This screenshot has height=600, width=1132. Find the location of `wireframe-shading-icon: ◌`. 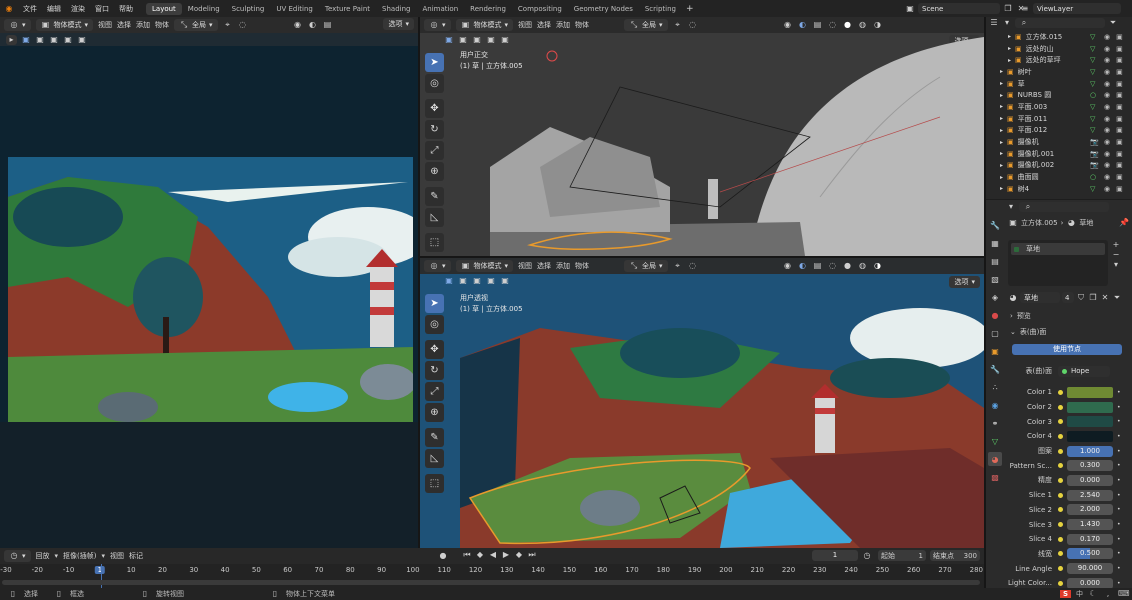

wireframe-shading-icon: ◌ is located at coordinates (833, 266).